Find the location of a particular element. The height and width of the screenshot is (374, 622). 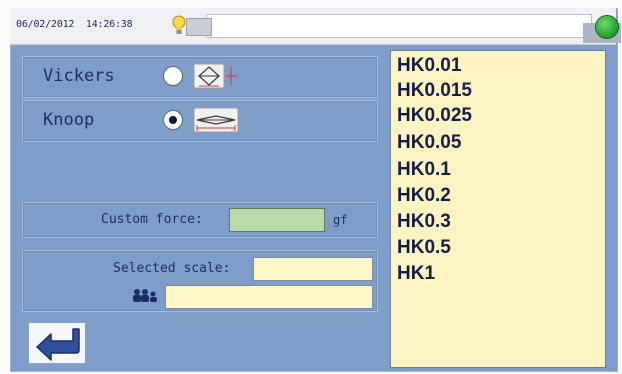

bulb-icon is located at coordinates (179, 26).